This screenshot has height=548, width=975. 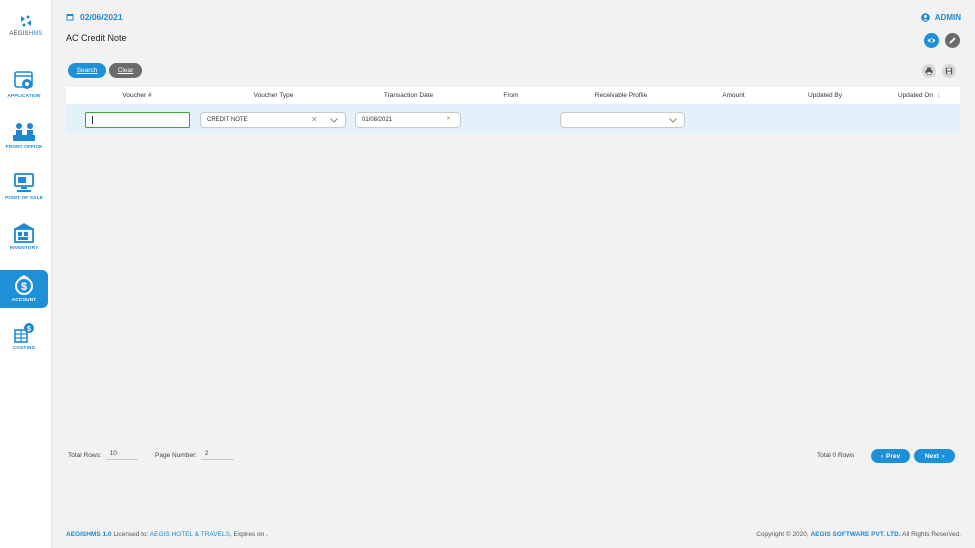 I want to click on text-cursor, so click(x=92, y=120).